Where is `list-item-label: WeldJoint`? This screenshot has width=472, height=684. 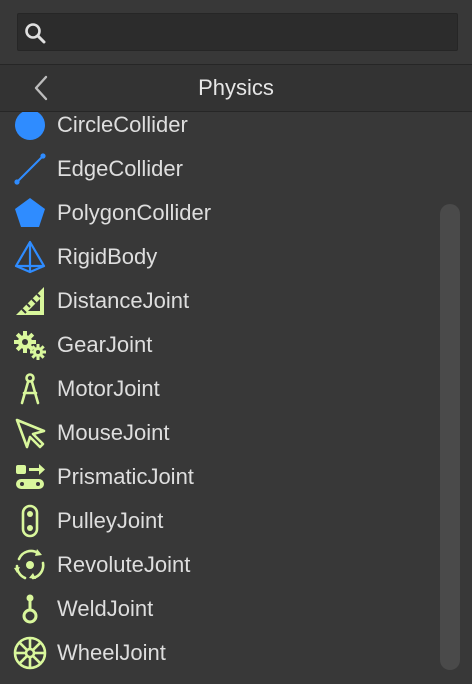 list-item-label: WeldJoint is located at coordinates (105, 608).